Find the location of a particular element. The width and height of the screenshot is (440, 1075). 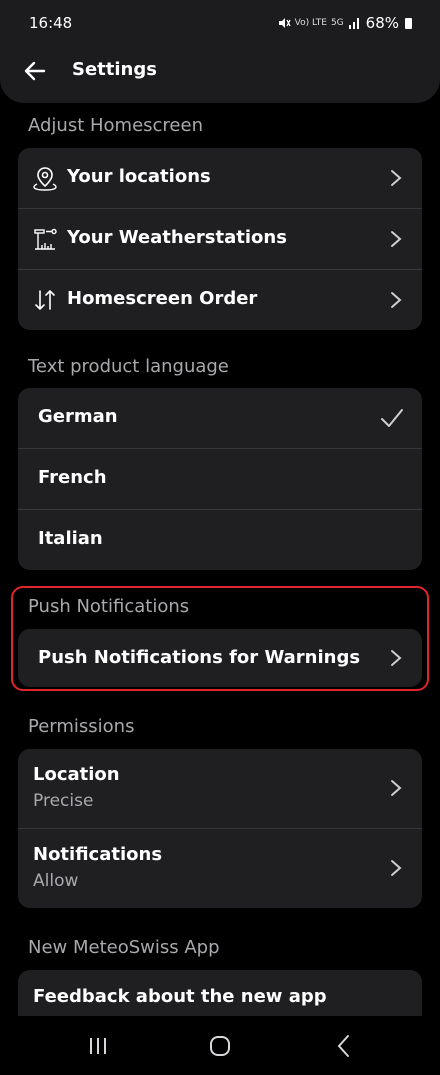

section-label-permissions: Permissions is located at coordinates (81, 726).